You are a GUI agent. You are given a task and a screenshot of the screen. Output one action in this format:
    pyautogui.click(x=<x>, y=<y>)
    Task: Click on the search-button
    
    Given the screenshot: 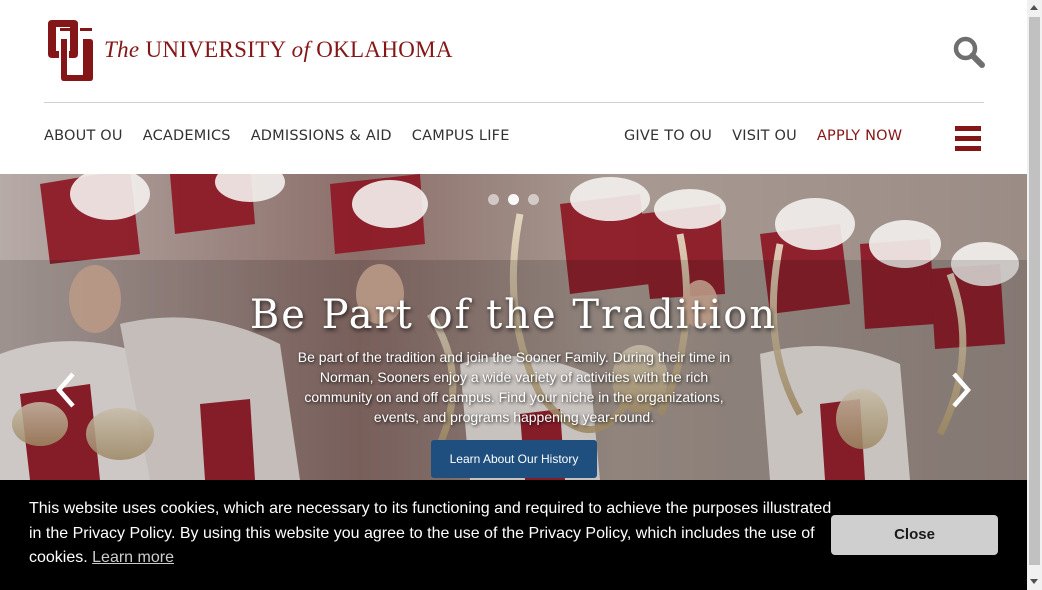 What is the action you would take?
    pyautogui.click(x=969, y=52)
    